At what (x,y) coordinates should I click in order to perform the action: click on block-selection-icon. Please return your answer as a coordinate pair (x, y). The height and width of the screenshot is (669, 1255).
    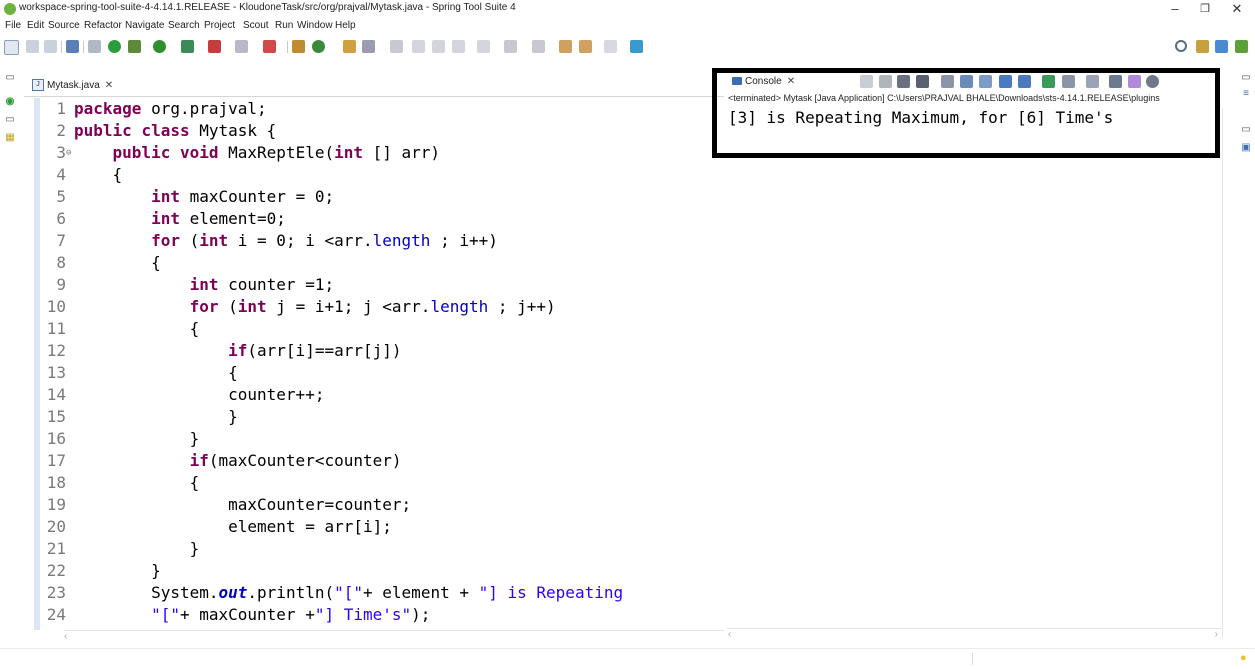
    Looking at the image, I should click on (438, 46).